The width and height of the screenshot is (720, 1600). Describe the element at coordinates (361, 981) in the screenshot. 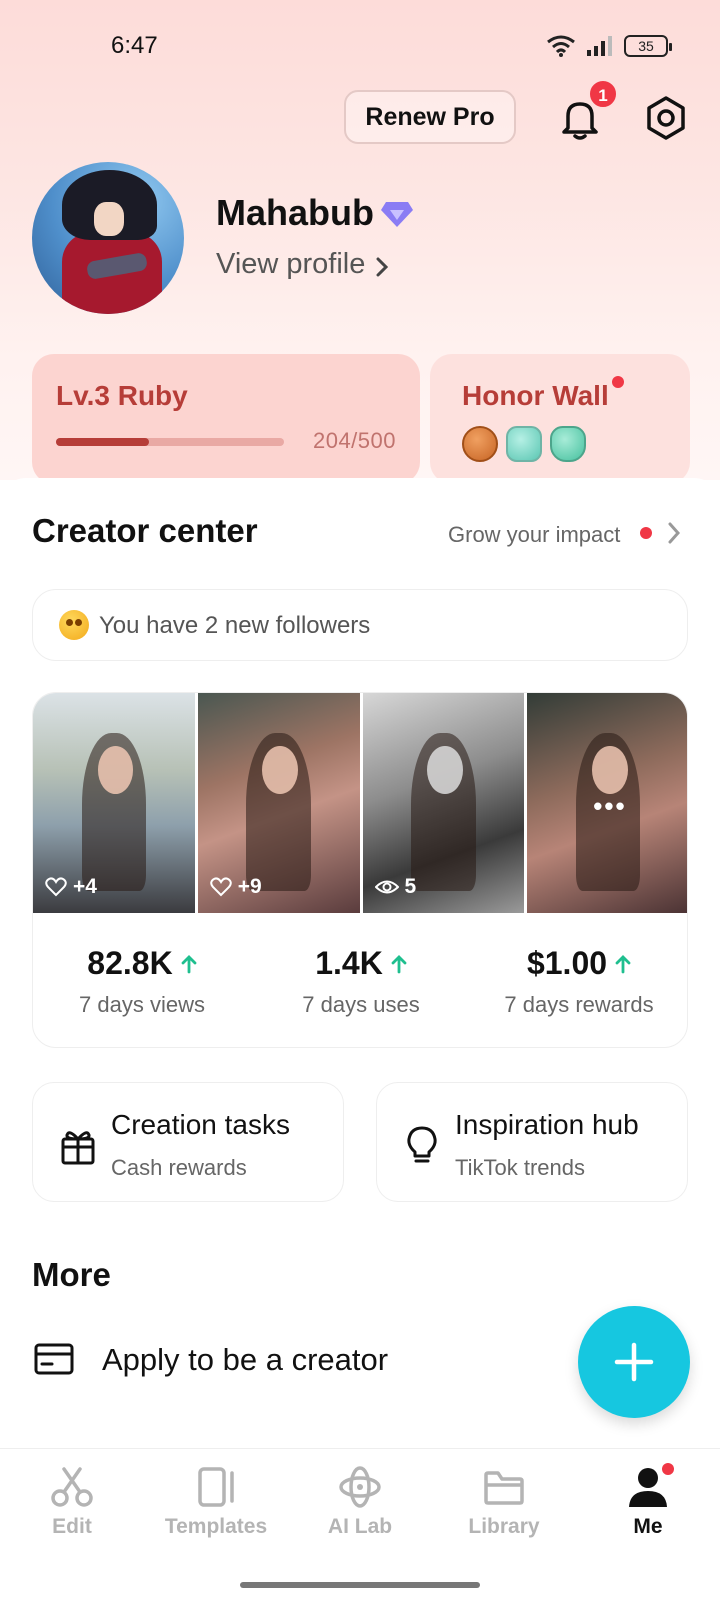

I see `stat-uses: 1.4K 7 days uses` at that location.